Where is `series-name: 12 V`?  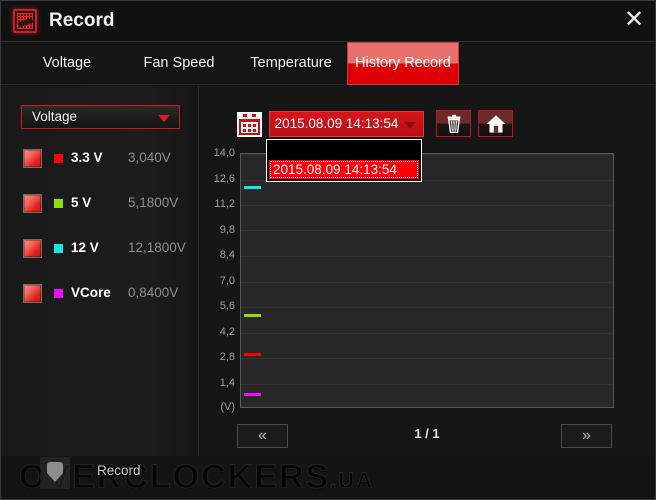 series-name: 12 V is located at coordinates (85, 247).